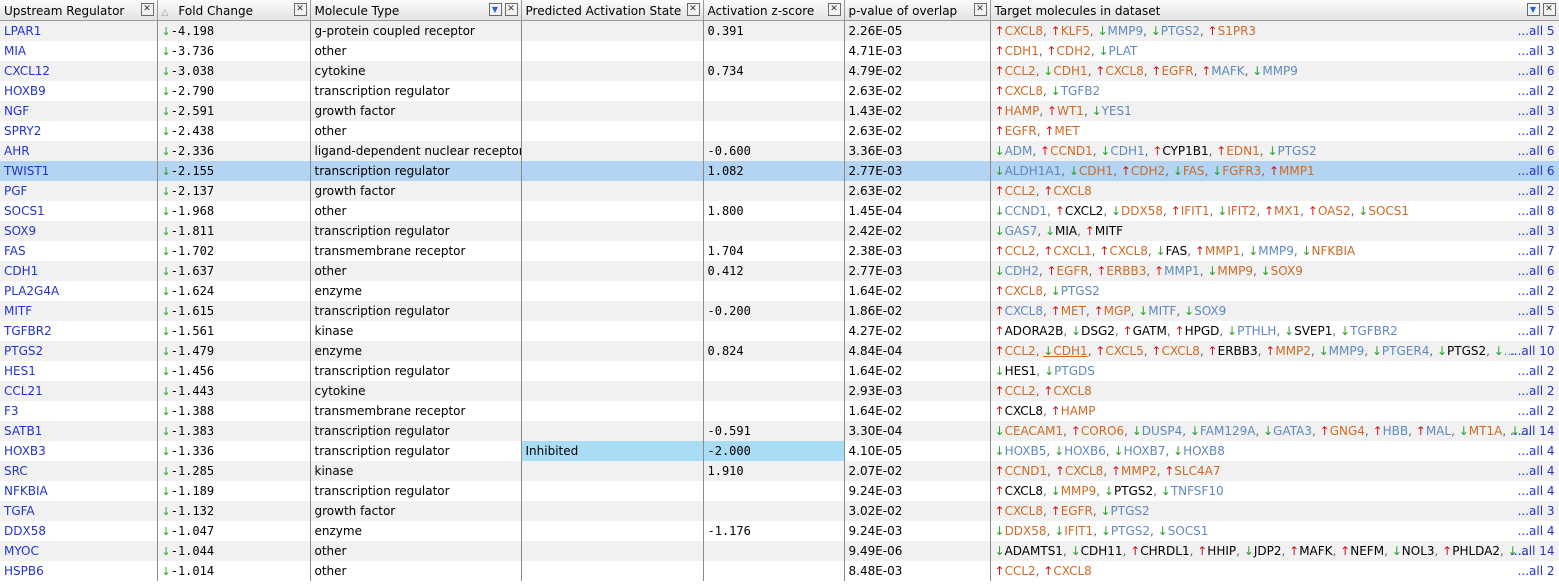 The height and width of the screenshot is (585, 1559). Describe the element at coordinates (1189, 171) in the screenshot. I see `target-molecule: ↓FAS` at that location.